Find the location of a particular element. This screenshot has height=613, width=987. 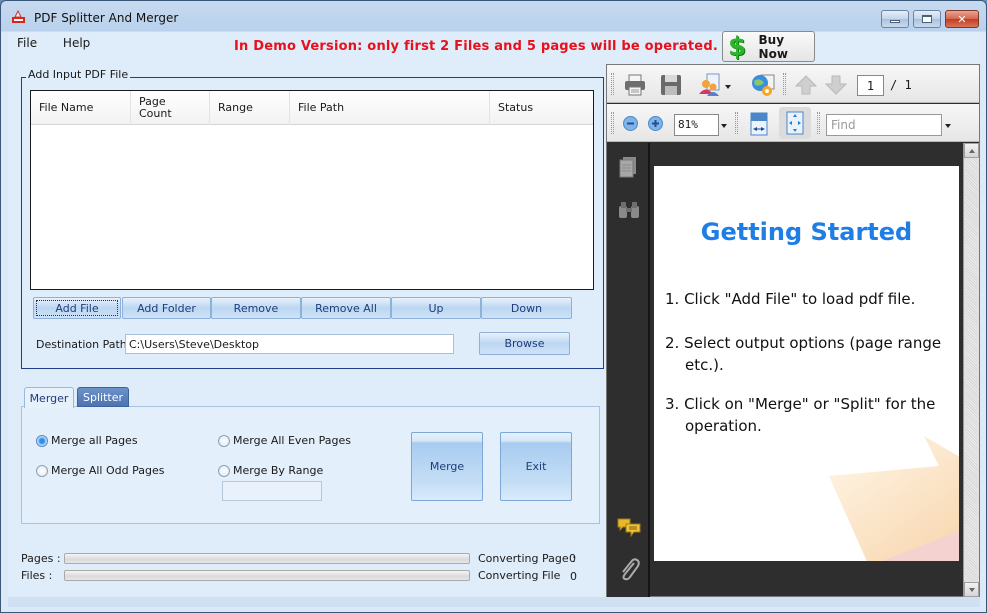

merge-all-even-pages-radio: Merge All Even Pages is located at coordinates (284, 440).